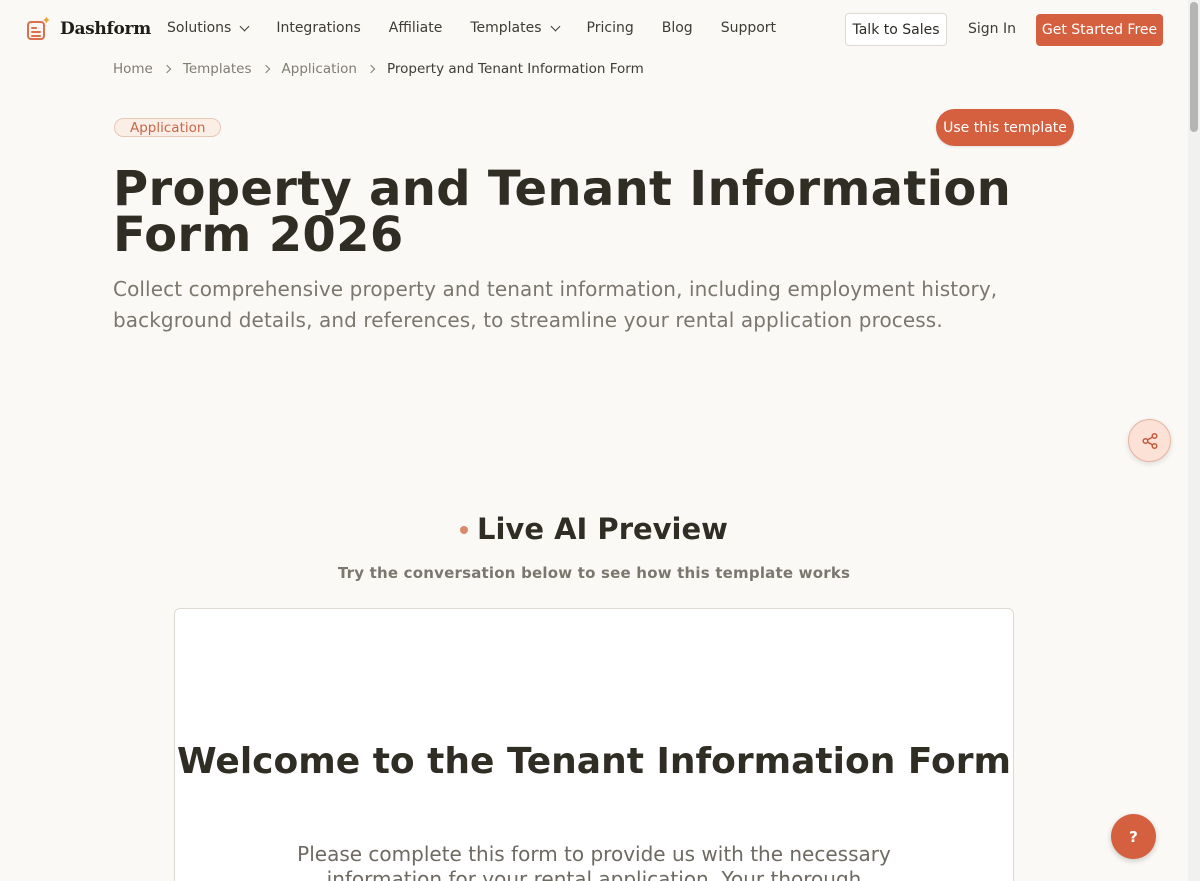 The height and width of the screenshot is (881, 1200). I want to click on nav-affiliate: Affiliate, so click(416, 28).